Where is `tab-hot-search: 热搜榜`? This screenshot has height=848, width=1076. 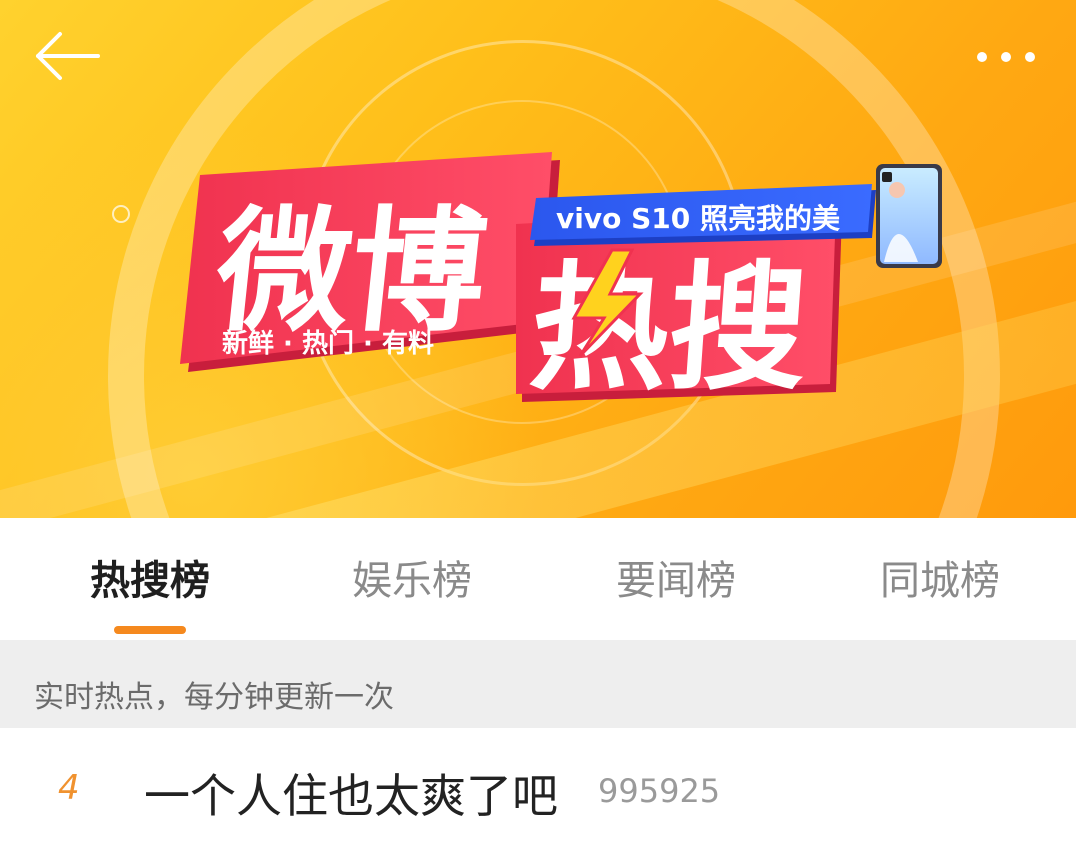
tab-hot-search: 热搜榜 is located at coordinates (150, 579).